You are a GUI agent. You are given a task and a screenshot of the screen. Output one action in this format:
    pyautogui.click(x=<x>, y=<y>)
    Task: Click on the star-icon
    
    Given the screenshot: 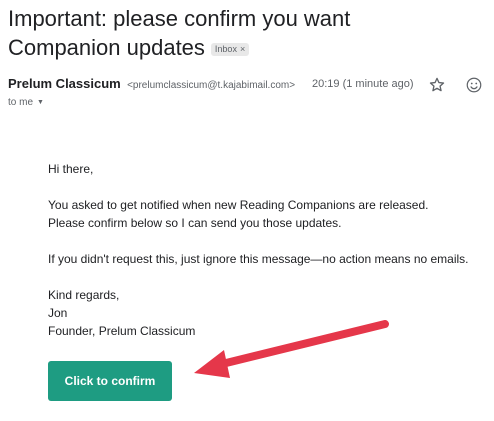 What is the action you would take?
    pyautogui.click(x=437, y=85)
    